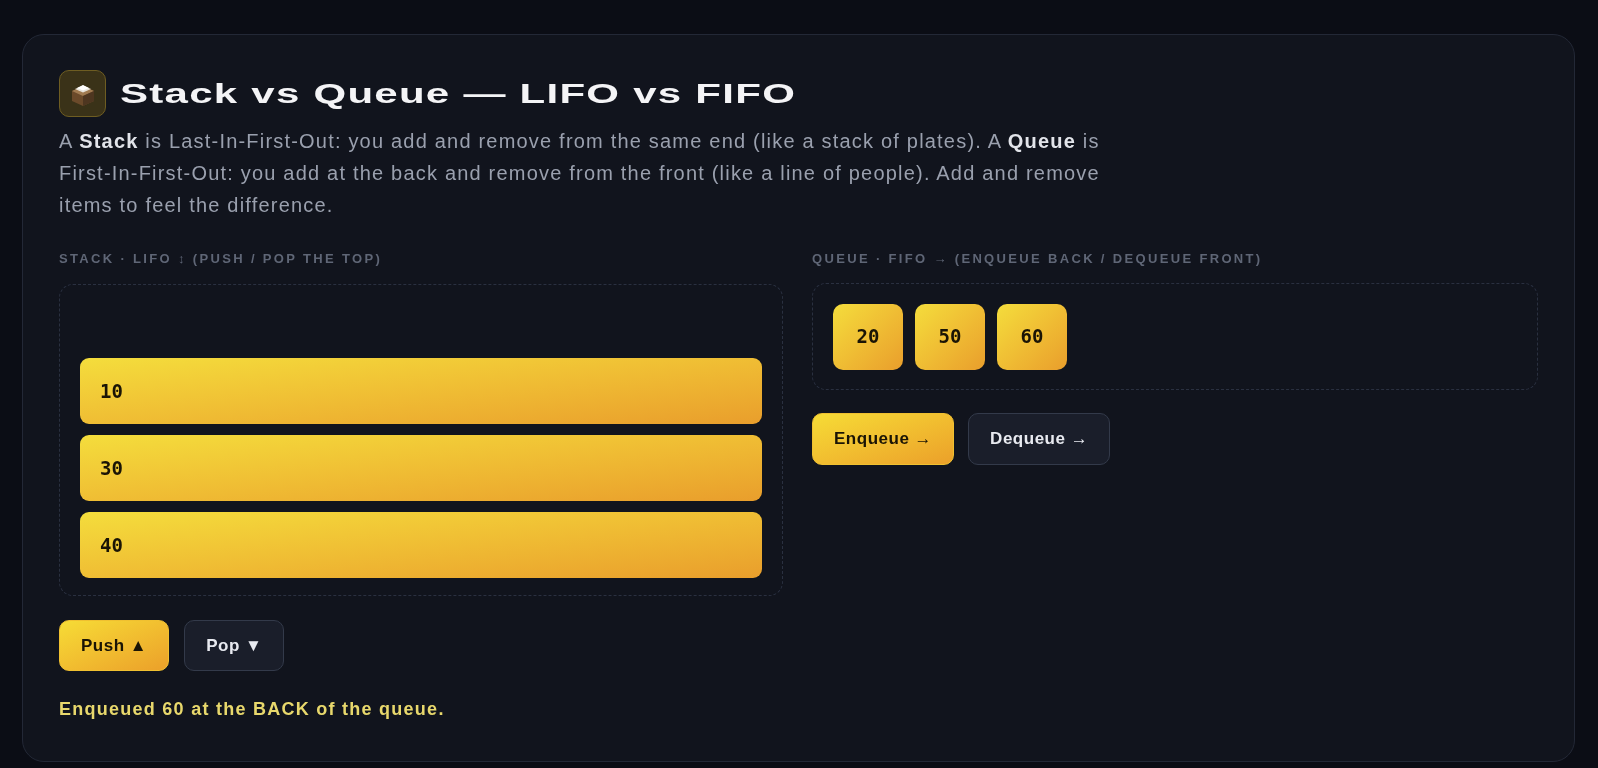  What do you see at coordinates (114, 645) in the screenshot?
I see `primary-button: Push ▲` at bounding box center [114, 645].